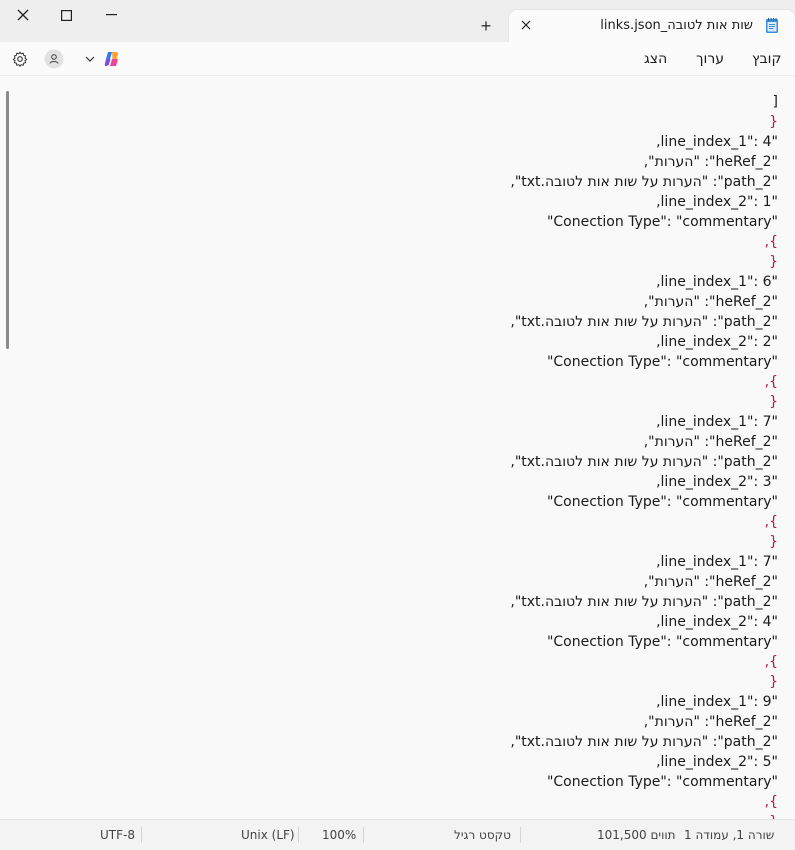 The width and height of the screenshot is (795, 850). What do you see at coordinates (766, 59) in the screenshot?
I see `menu-file: קובץ` at bounding box center [766, 59].